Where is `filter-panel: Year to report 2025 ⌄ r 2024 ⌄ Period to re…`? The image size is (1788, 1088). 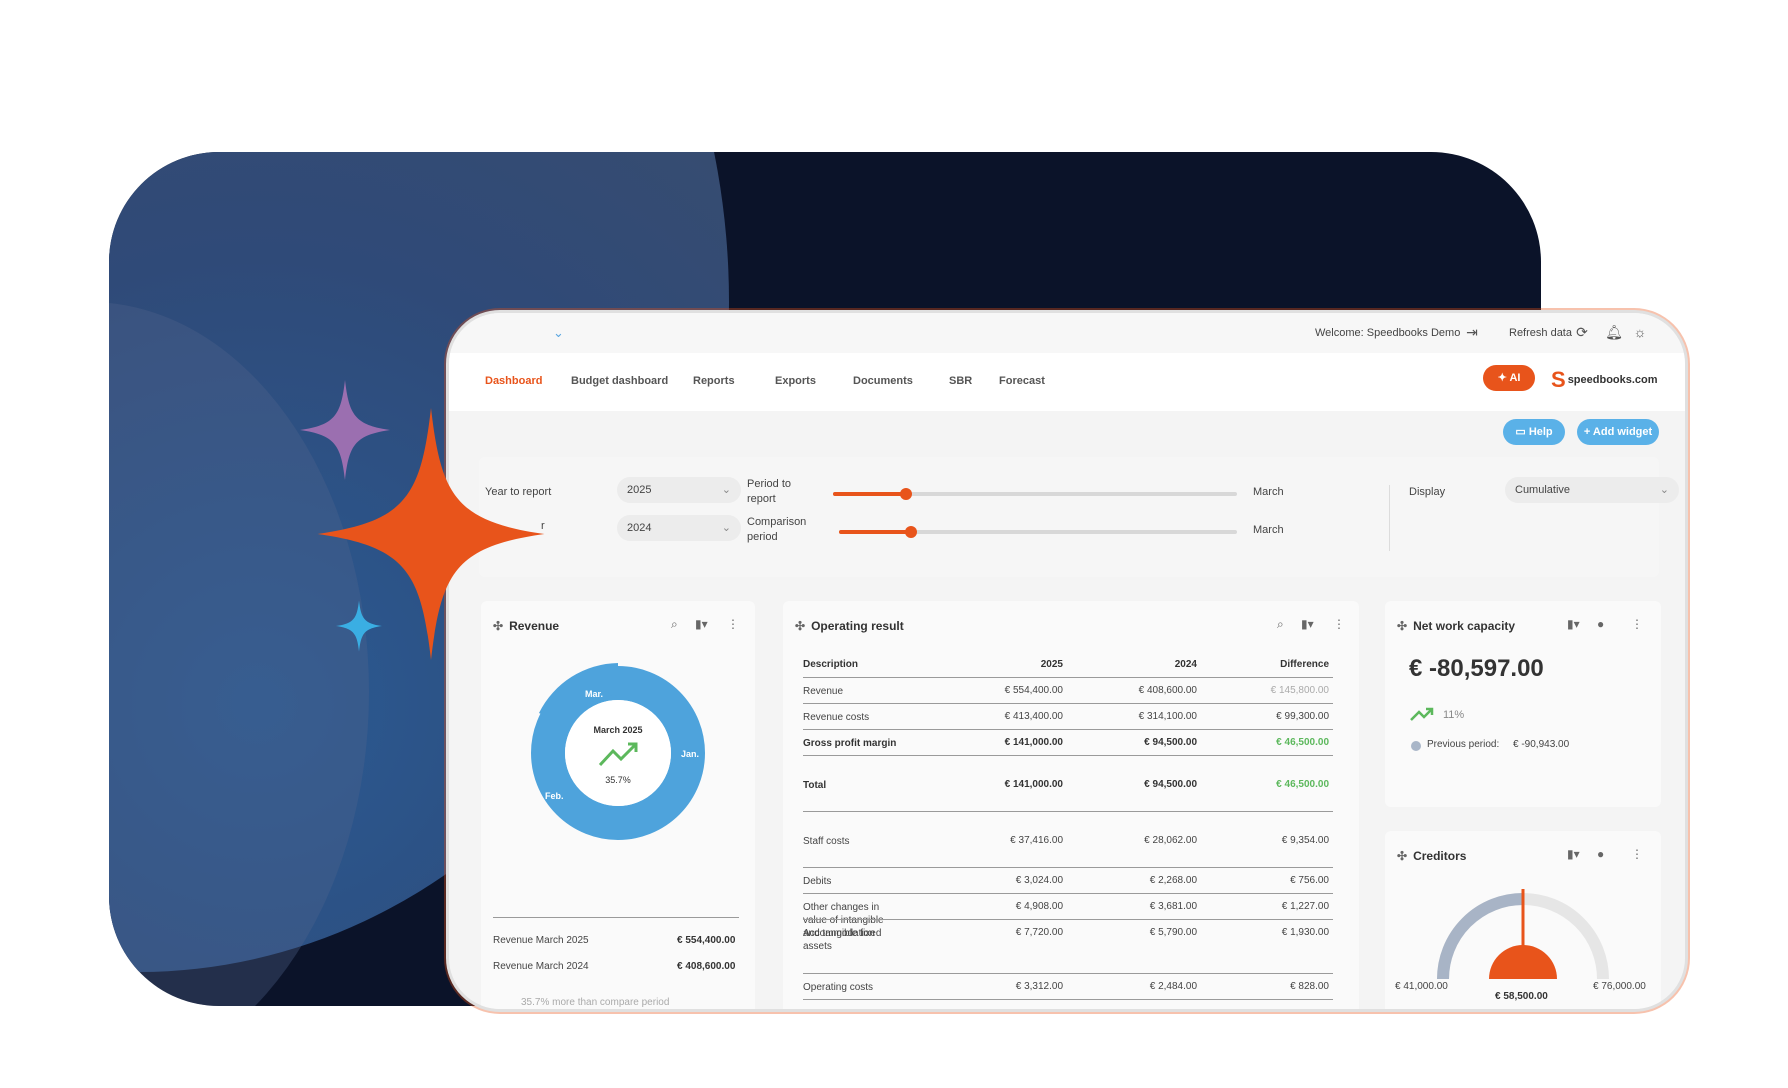
filter-panel: Year to report 2025 ⌄ r 2024 ⌄ Period to re… is located at coordinates (1079, 517).